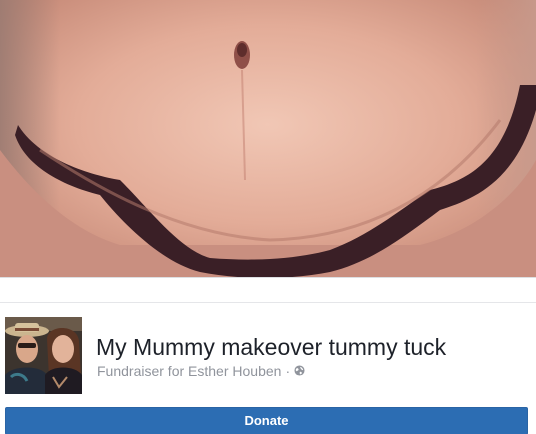  Describe the element at coordinates (266, 420) in the screenshot. I see `donate-button: Donate` at that location.